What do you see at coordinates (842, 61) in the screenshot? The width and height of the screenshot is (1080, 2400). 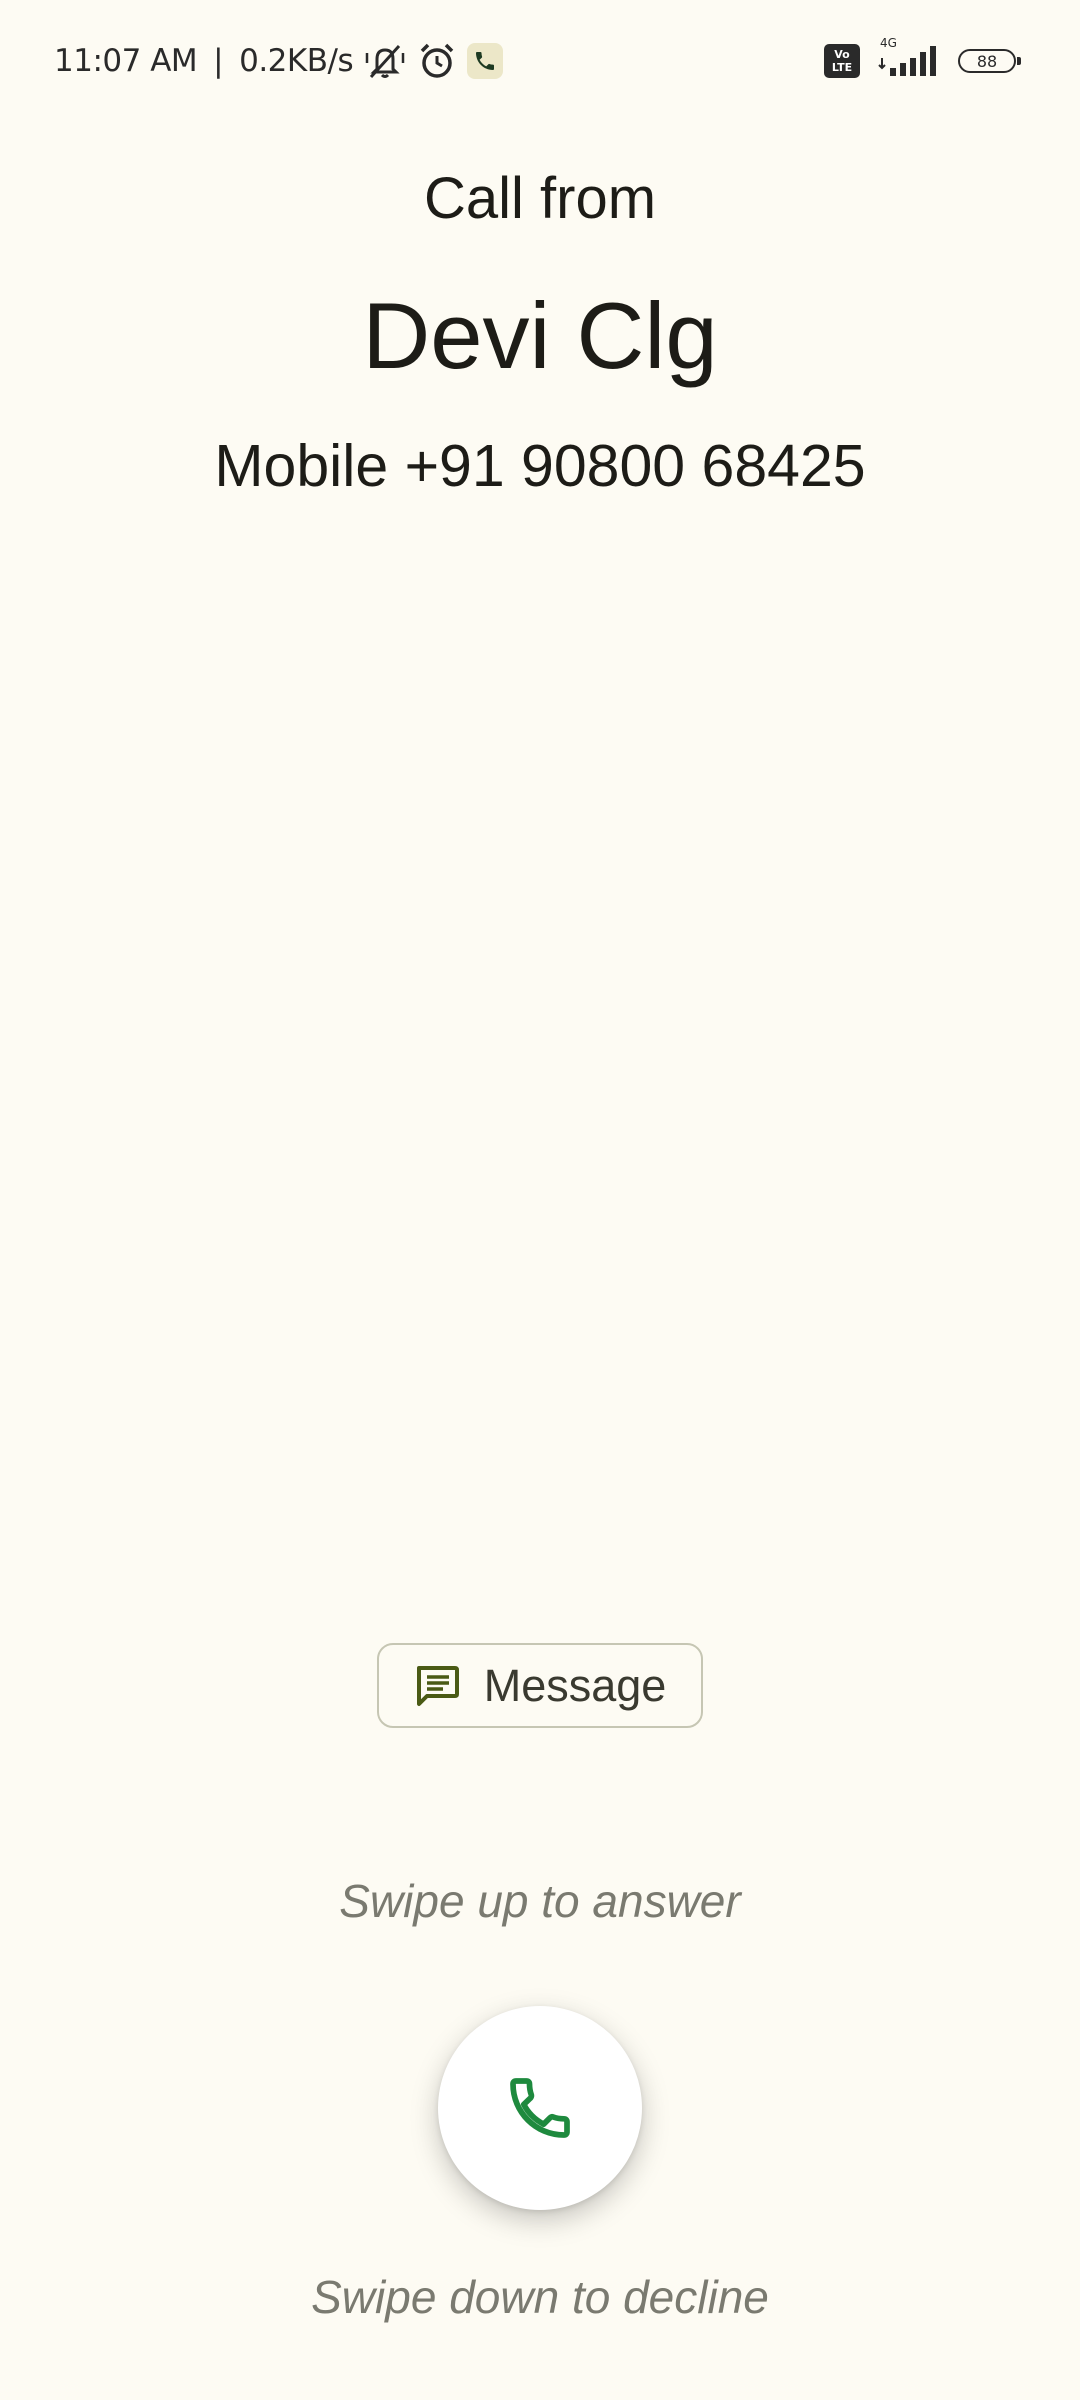 I see `volte-icon: Vo LTE` at bounding box center [842, 61].